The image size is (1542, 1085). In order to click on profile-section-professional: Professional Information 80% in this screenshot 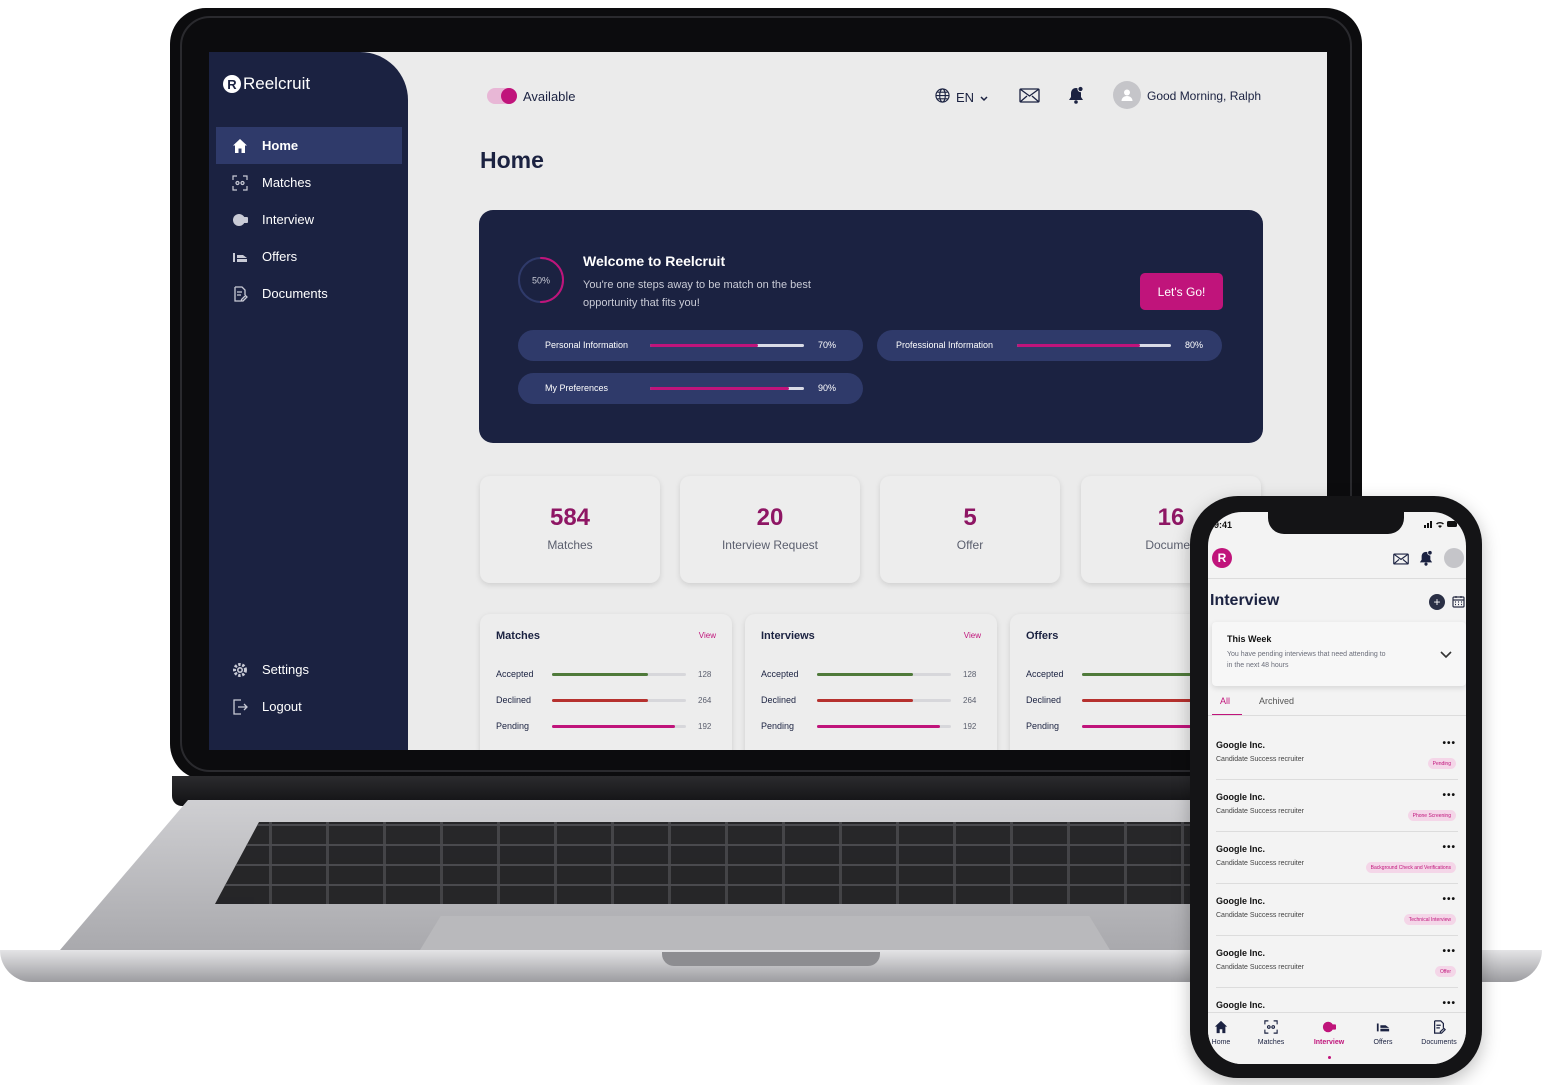, I will do `click(1049, 345)`.